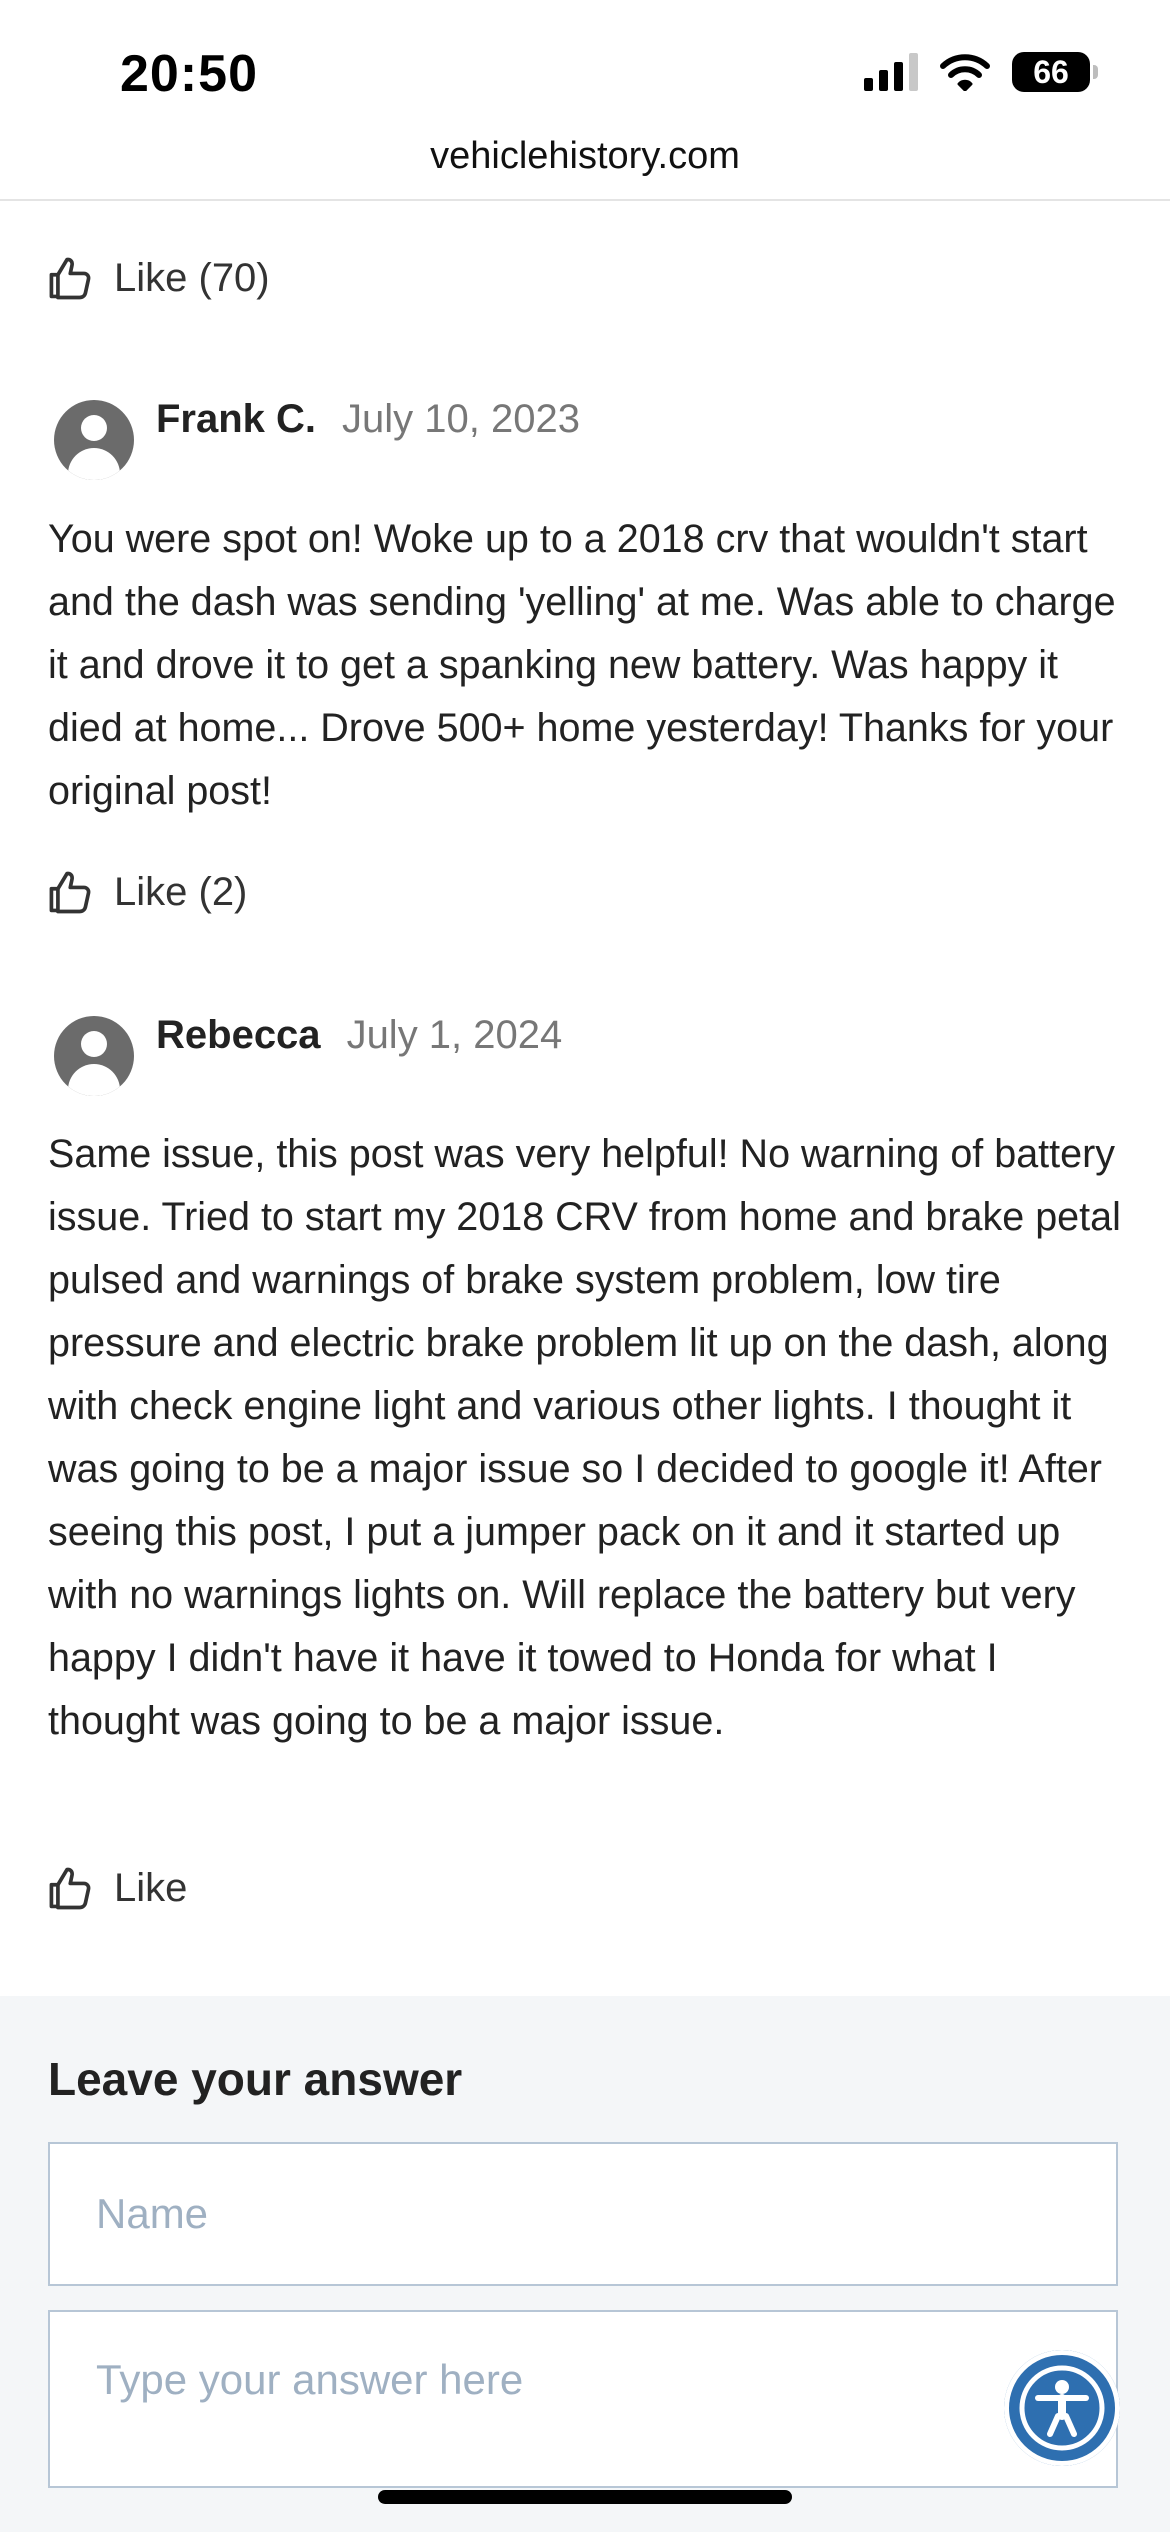 The width and height of the screenshot is (1170, 2532). I want to click on comment-header: Frank C. July 10, 2023, so click(317, 437).